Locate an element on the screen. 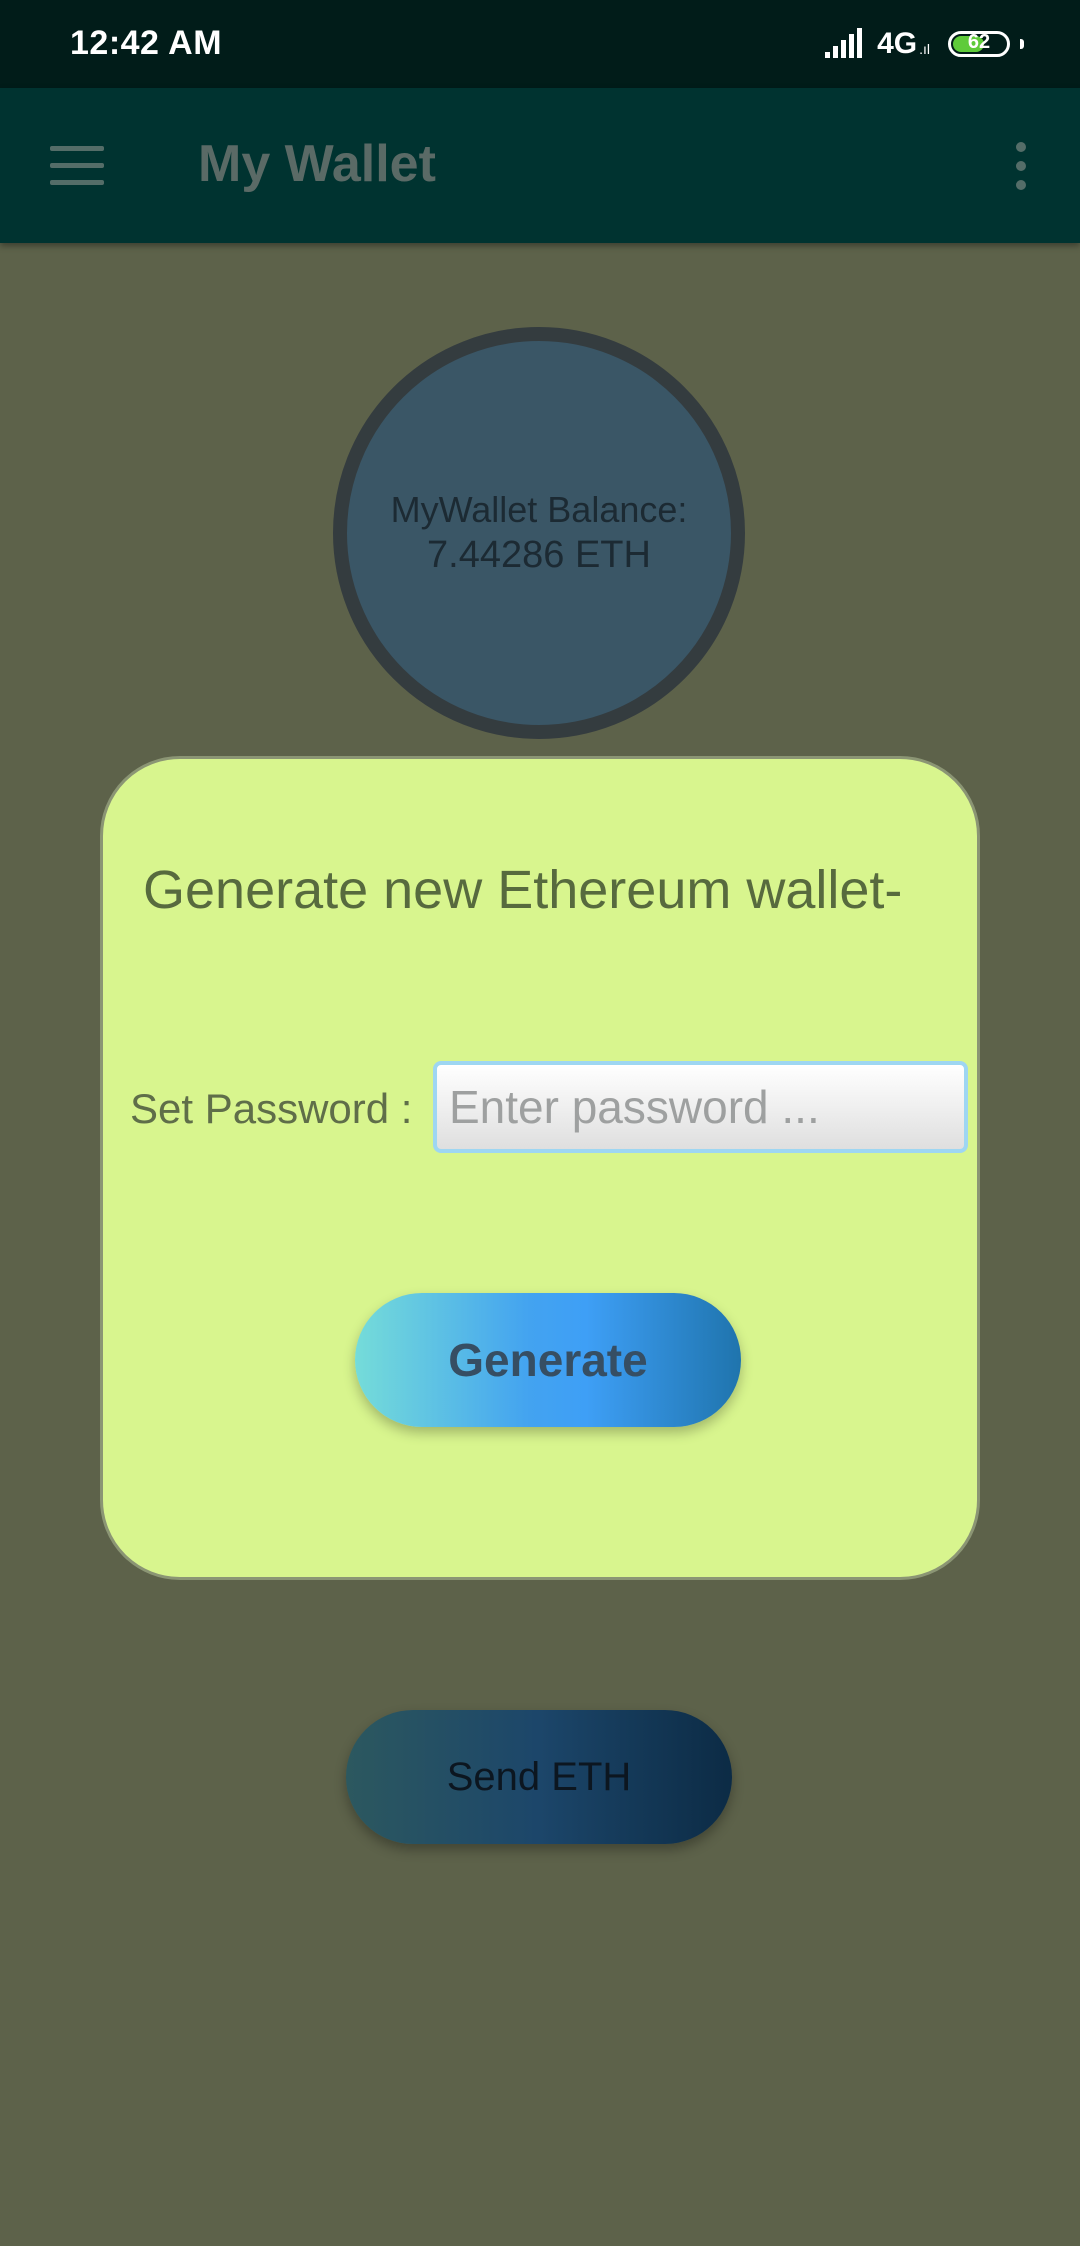  menu-icon is located at coordinates (77, 166).